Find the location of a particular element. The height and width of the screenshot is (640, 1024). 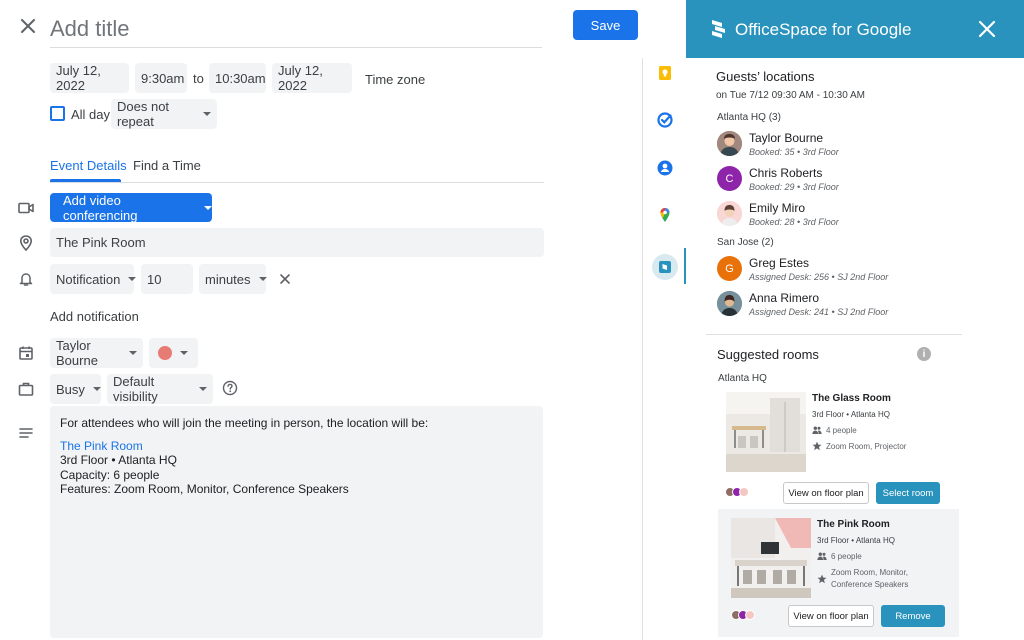

end-time-text: 10:30am is located at coordinates (240, 78).